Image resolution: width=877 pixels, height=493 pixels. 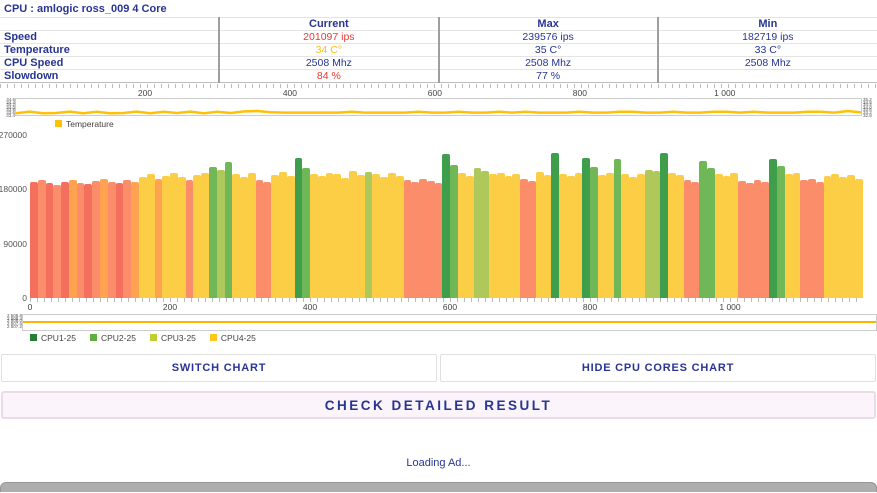 What do you see at coordinates (232, 338) in the screenshot?
I see `cpu-legend-item: CPU4-25` at bounding box center [232, 338].